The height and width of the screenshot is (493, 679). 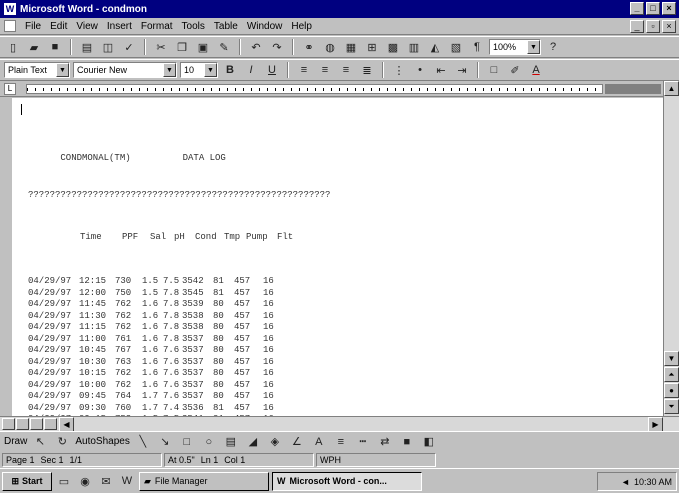 What do you see at coordinates (36, 424) in the screenshot?
I see `page-layout-icon` at bounding box center [36, 424].